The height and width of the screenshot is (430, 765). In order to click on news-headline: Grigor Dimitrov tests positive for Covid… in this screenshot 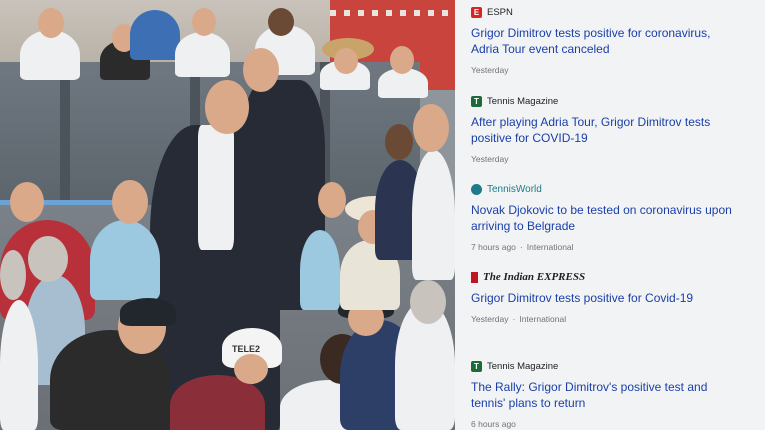, I will do `click(606, 298)`.